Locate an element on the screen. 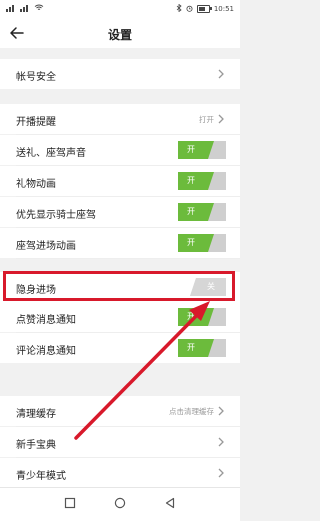 This screenshot has height=521, width=320. setting-label: 礼物动画 is located at coordinates (36, 184).